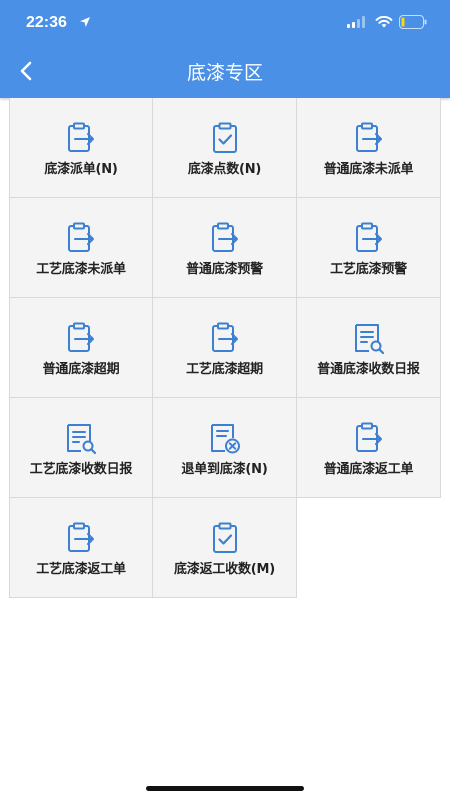 This screenshot has width=450, height=800. I want to click on menu-tile-label: 普通底漆预警, so click(224, 269).